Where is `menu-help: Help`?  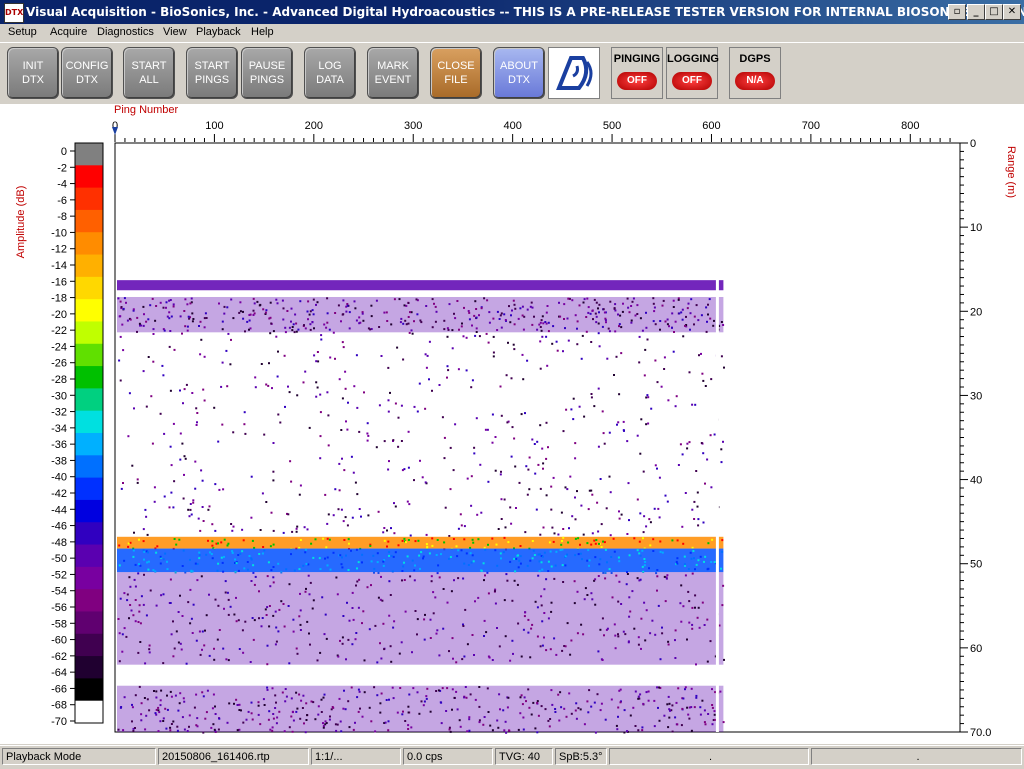 menu-help: Help is located at coordinates (262, 32).